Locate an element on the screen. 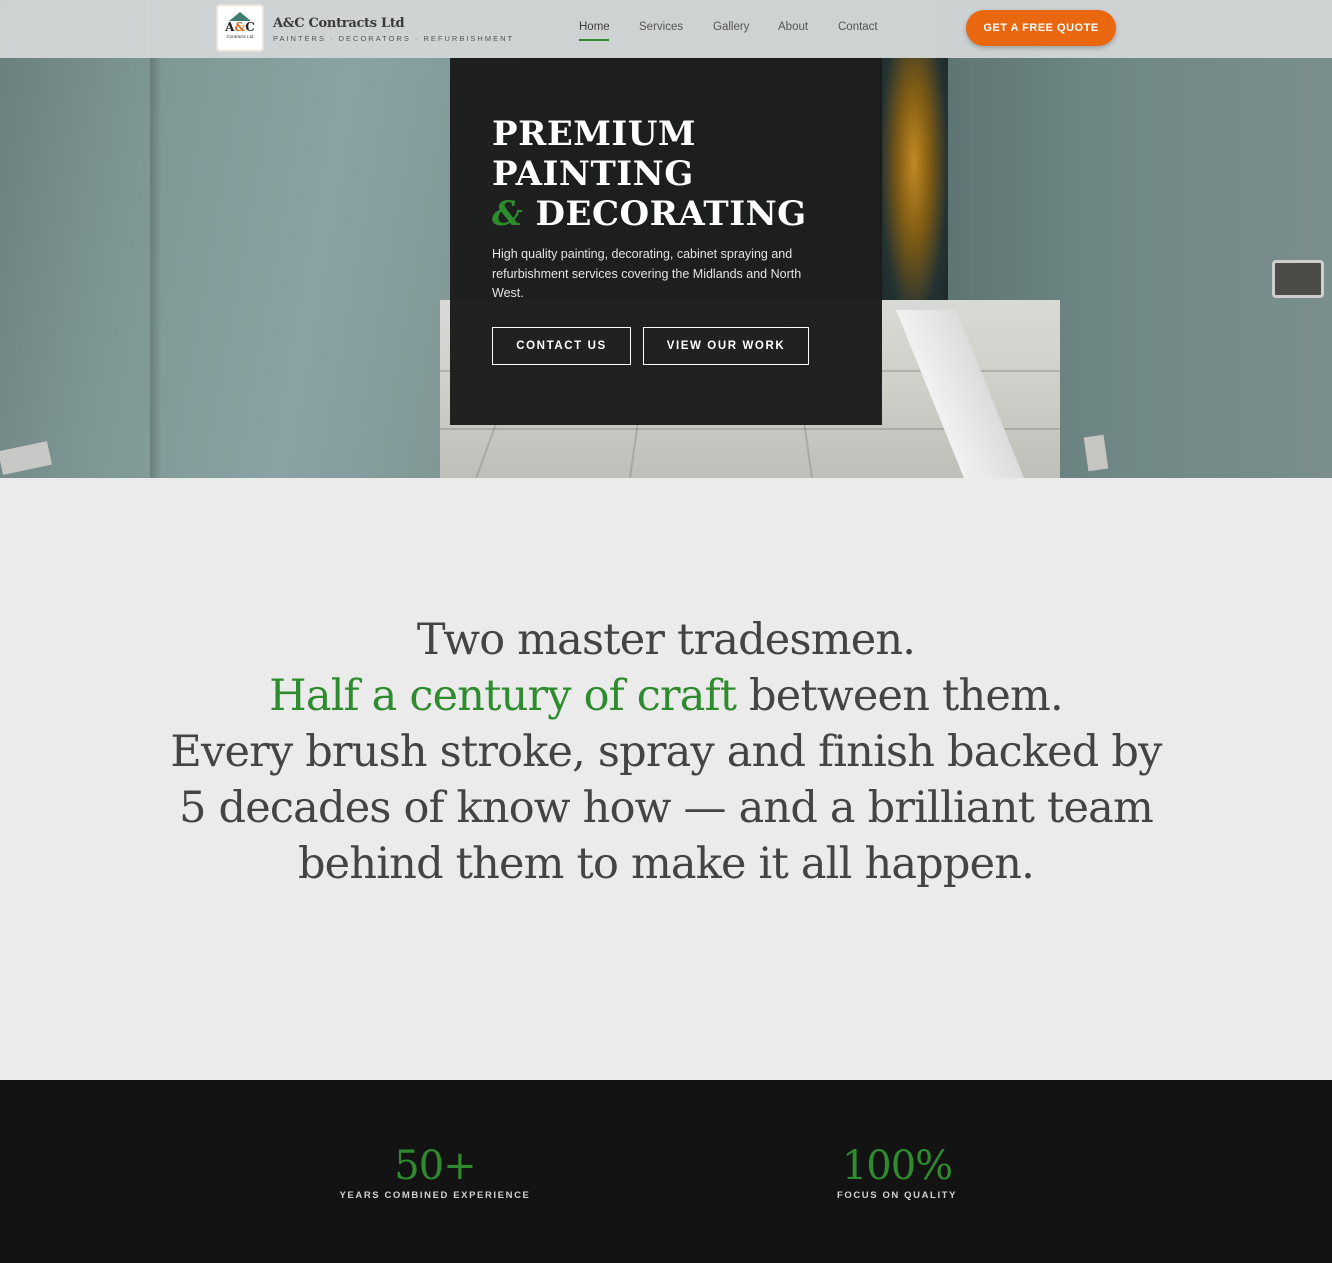 Image resolution: width=1332 pixels, height=1263 pixels. brand-tagline: PAINTERS · DECORATORS · REFURBISHMENT is located at coordinates (394, 38).